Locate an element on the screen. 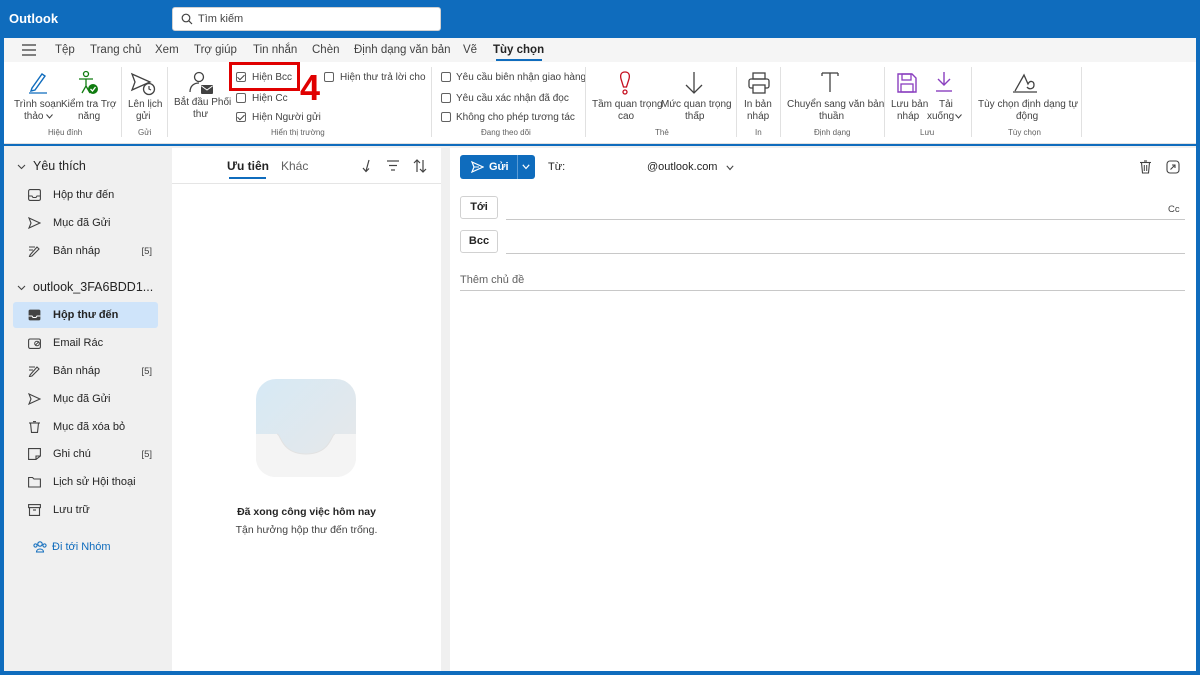 This screenshot has height=675, width=1200. editor-label-1: Trình soạn is located at coordinates (38, 104).